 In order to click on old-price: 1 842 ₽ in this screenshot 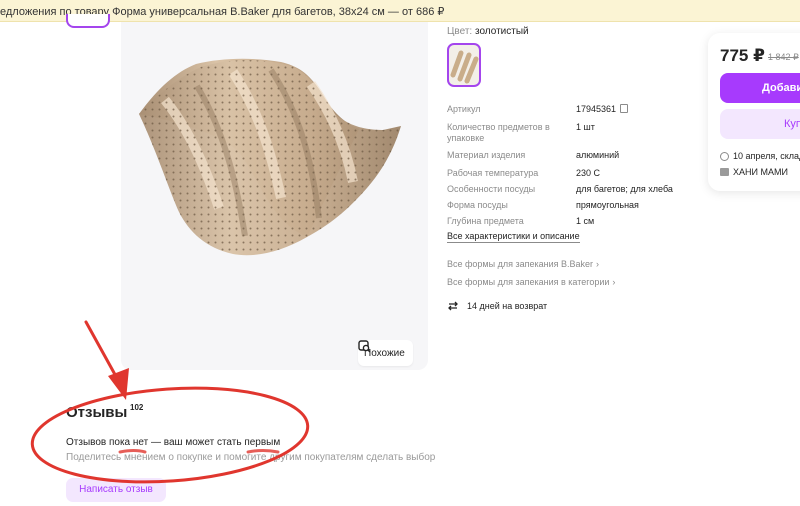, I will do `click(783, 57)`.